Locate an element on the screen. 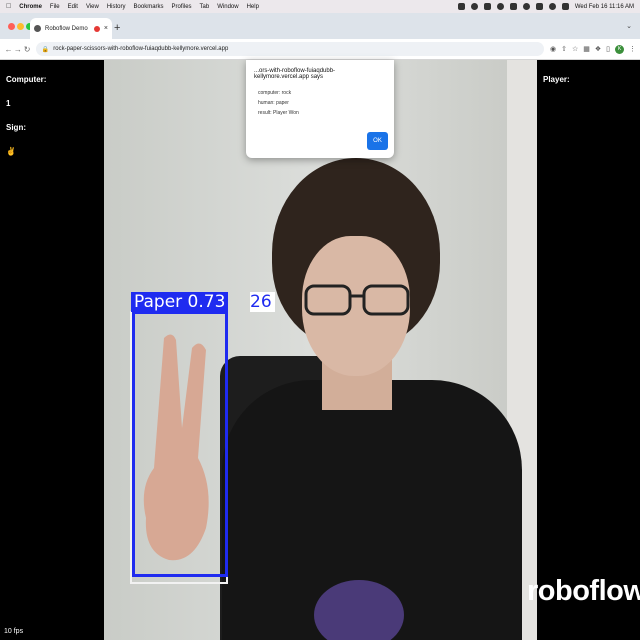 This screenshot has height=640, width=640. alert-line-human: human: paper is located at coordinates (273, 103).